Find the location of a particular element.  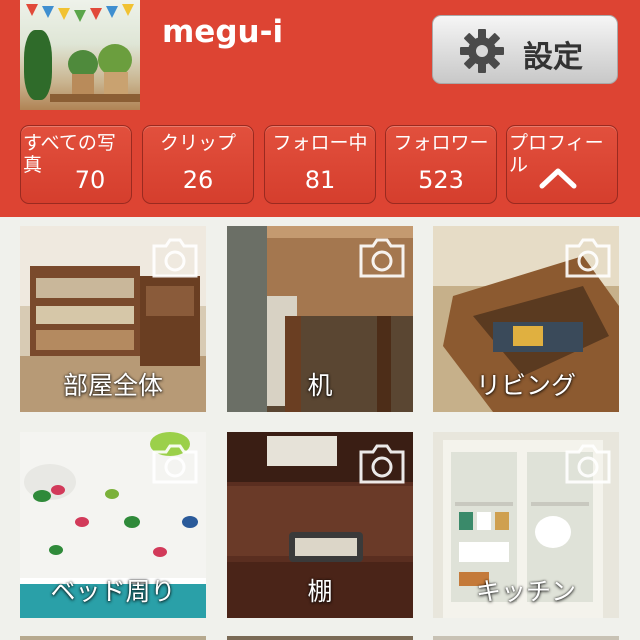

gear-icon is located at coordinates (482, 51).